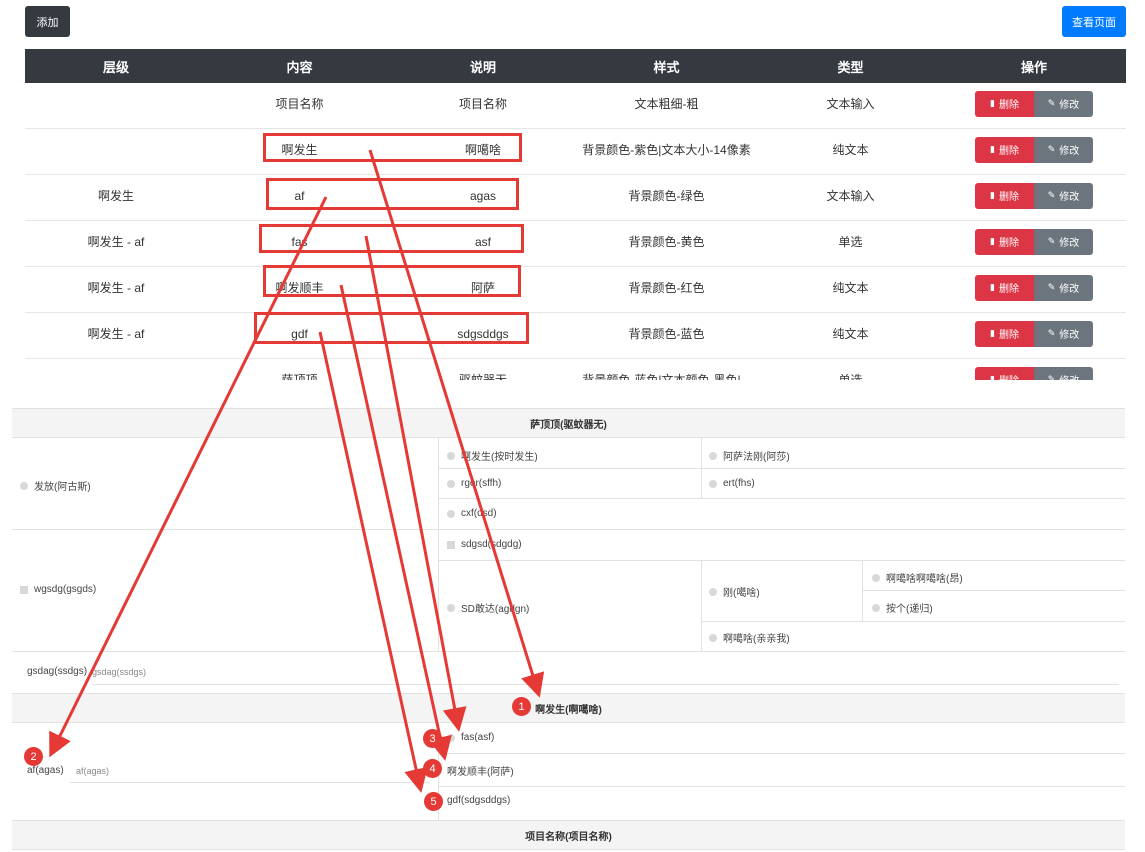 This screenshot has width=1145, height=852. I want to click on radio-gang: 刚(噶啥), so click(734, 591).